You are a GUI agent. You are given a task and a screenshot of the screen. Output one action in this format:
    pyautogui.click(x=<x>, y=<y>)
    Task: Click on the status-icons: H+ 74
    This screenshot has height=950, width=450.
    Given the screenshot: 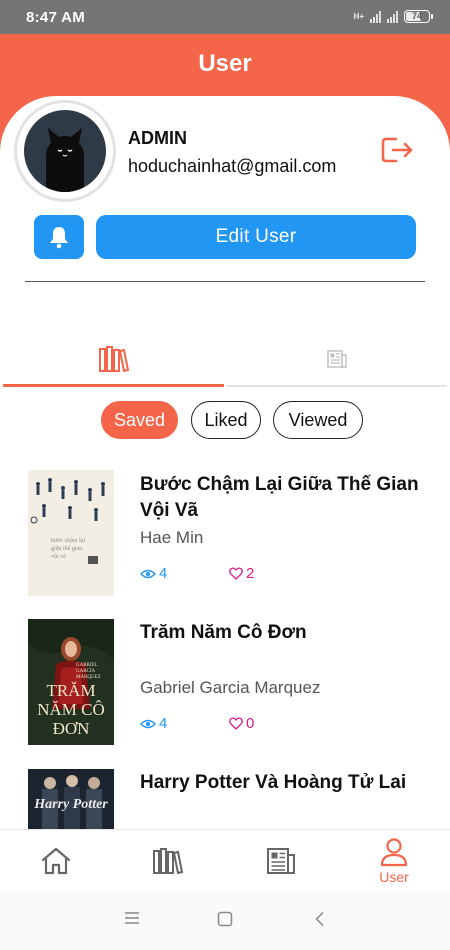 What is the action you would take?
    pyautogui.click(x=393, y=16)
    